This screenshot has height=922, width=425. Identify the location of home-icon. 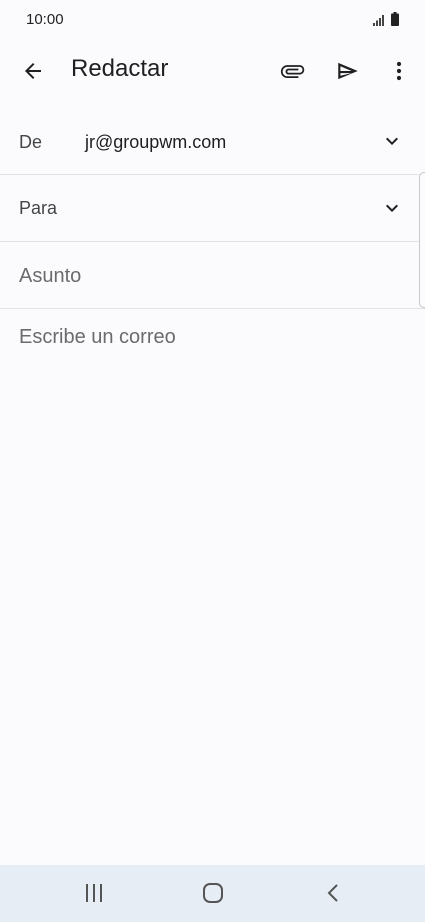
(213, 893).